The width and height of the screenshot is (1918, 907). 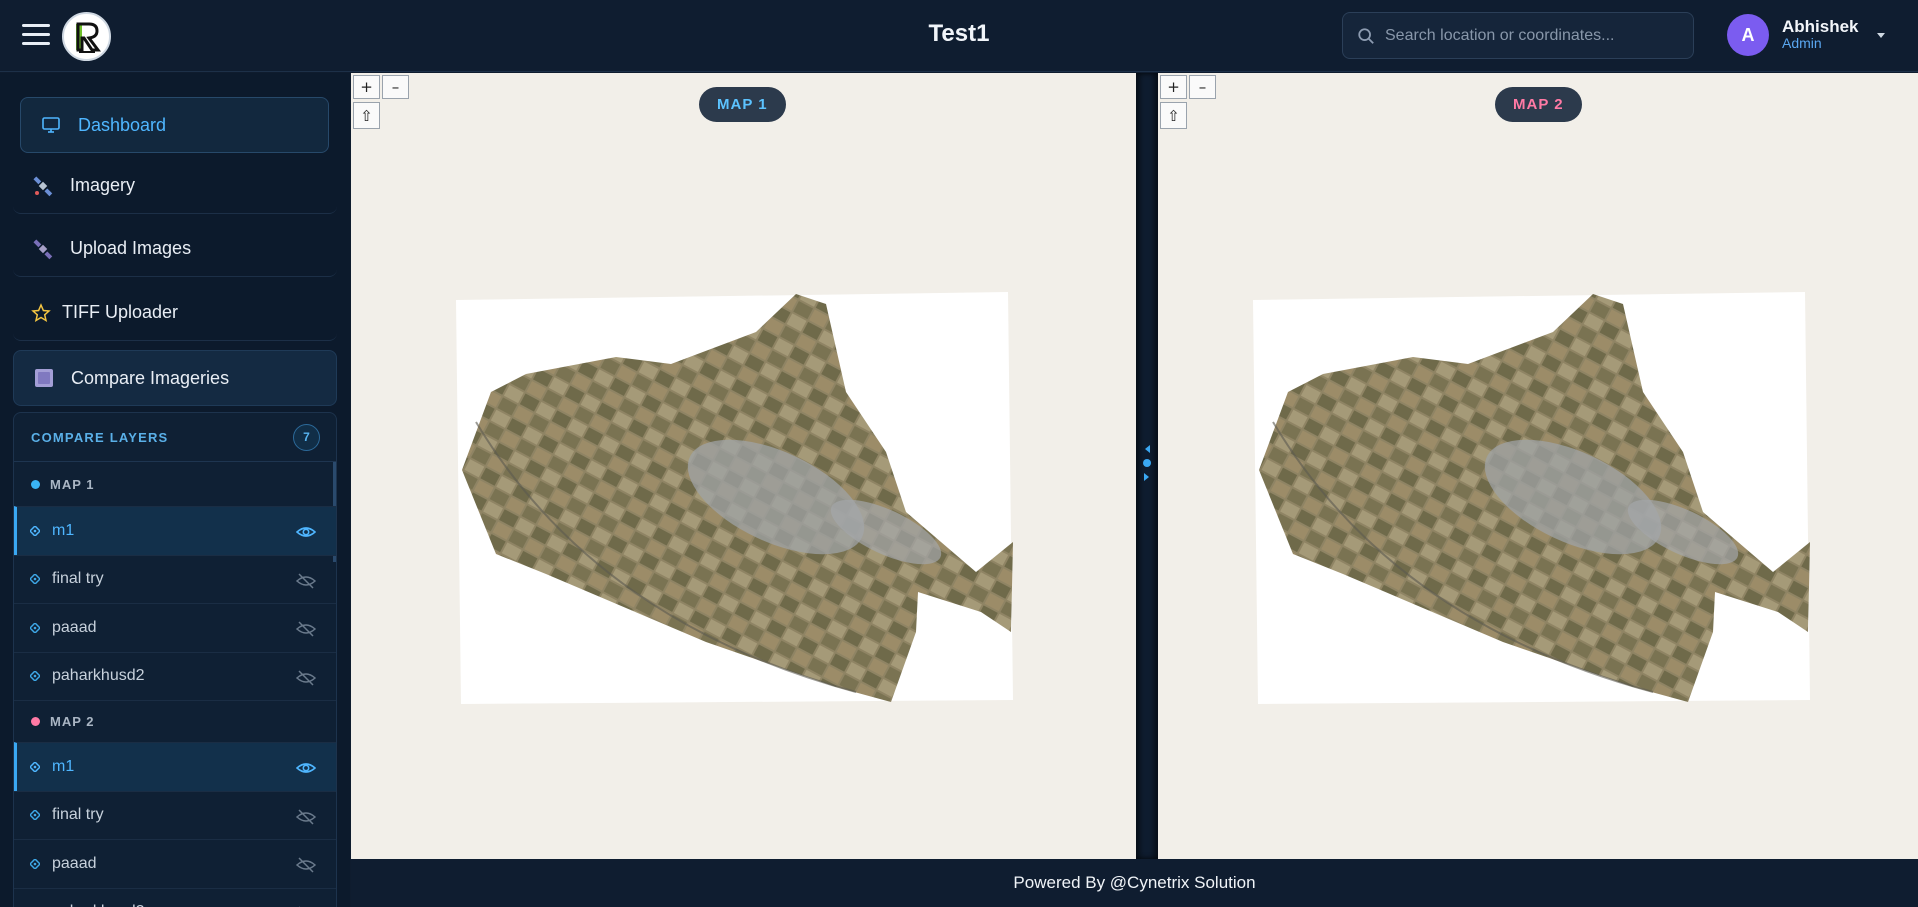 I want to click on sidebar-item-dashboard: Dashboard, so click(x=174, y=125).